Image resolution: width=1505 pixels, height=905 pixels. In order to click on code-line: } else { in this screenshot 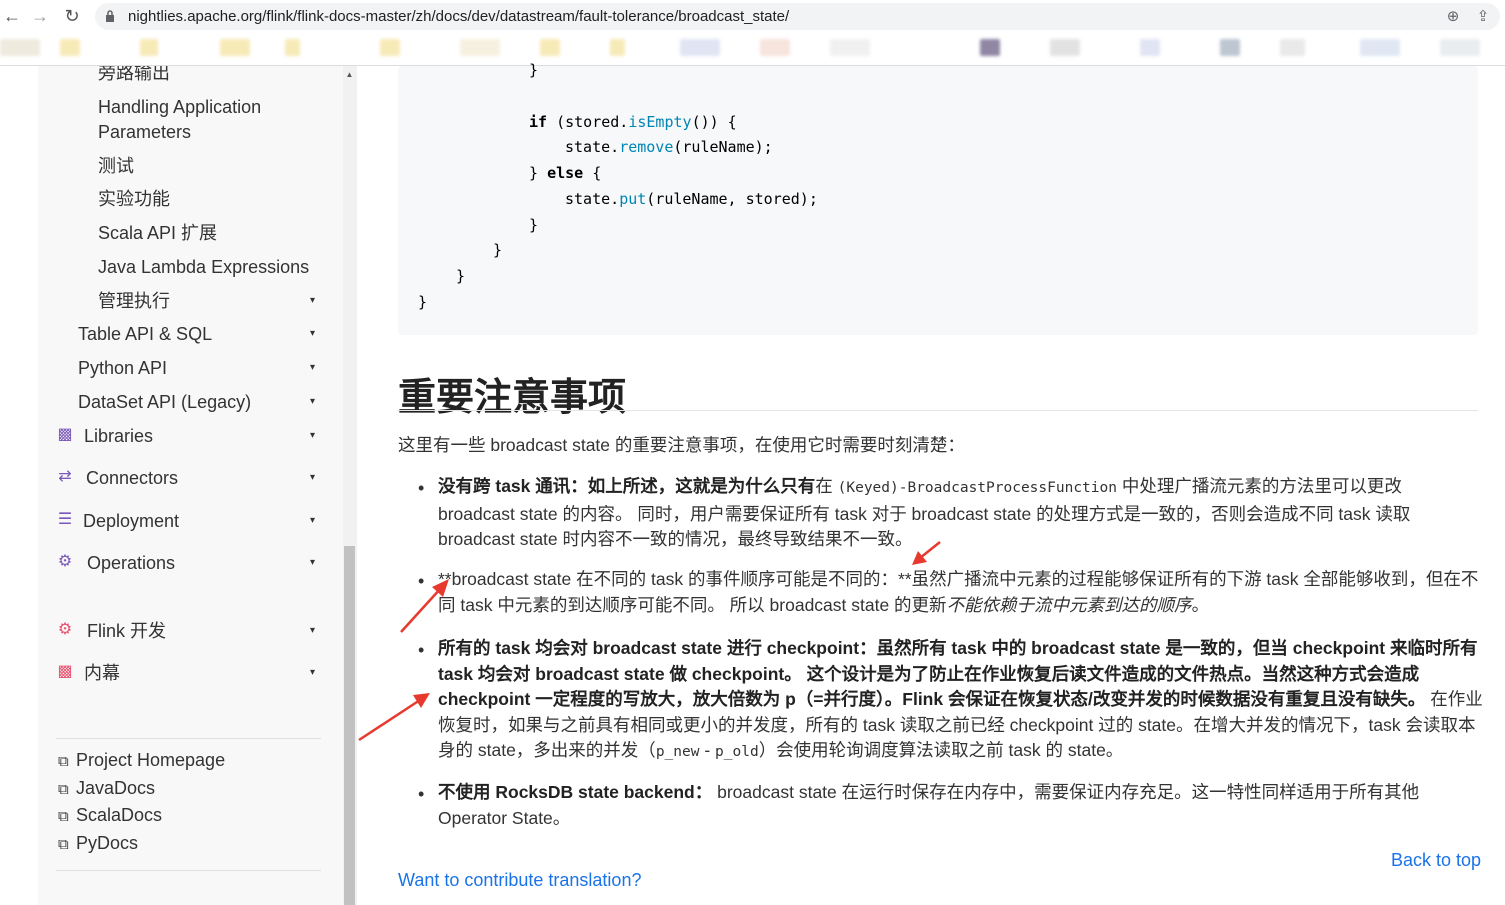, I will do `click(565, 173)`.